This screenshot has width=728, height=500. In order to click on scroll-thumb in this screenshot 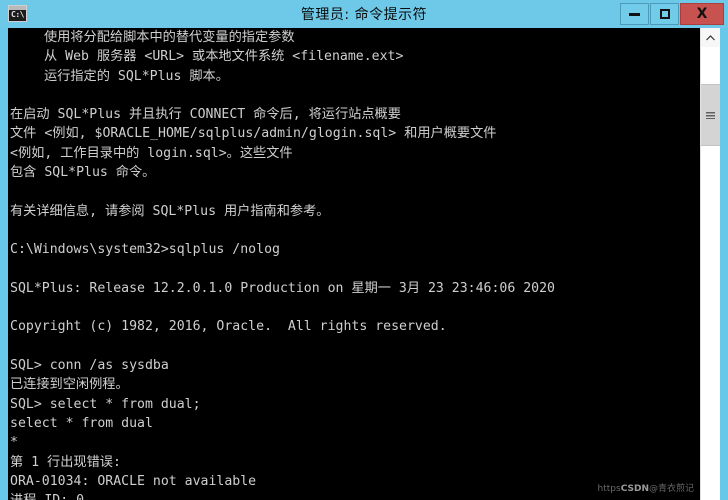, I will do `click(710, 115)`.